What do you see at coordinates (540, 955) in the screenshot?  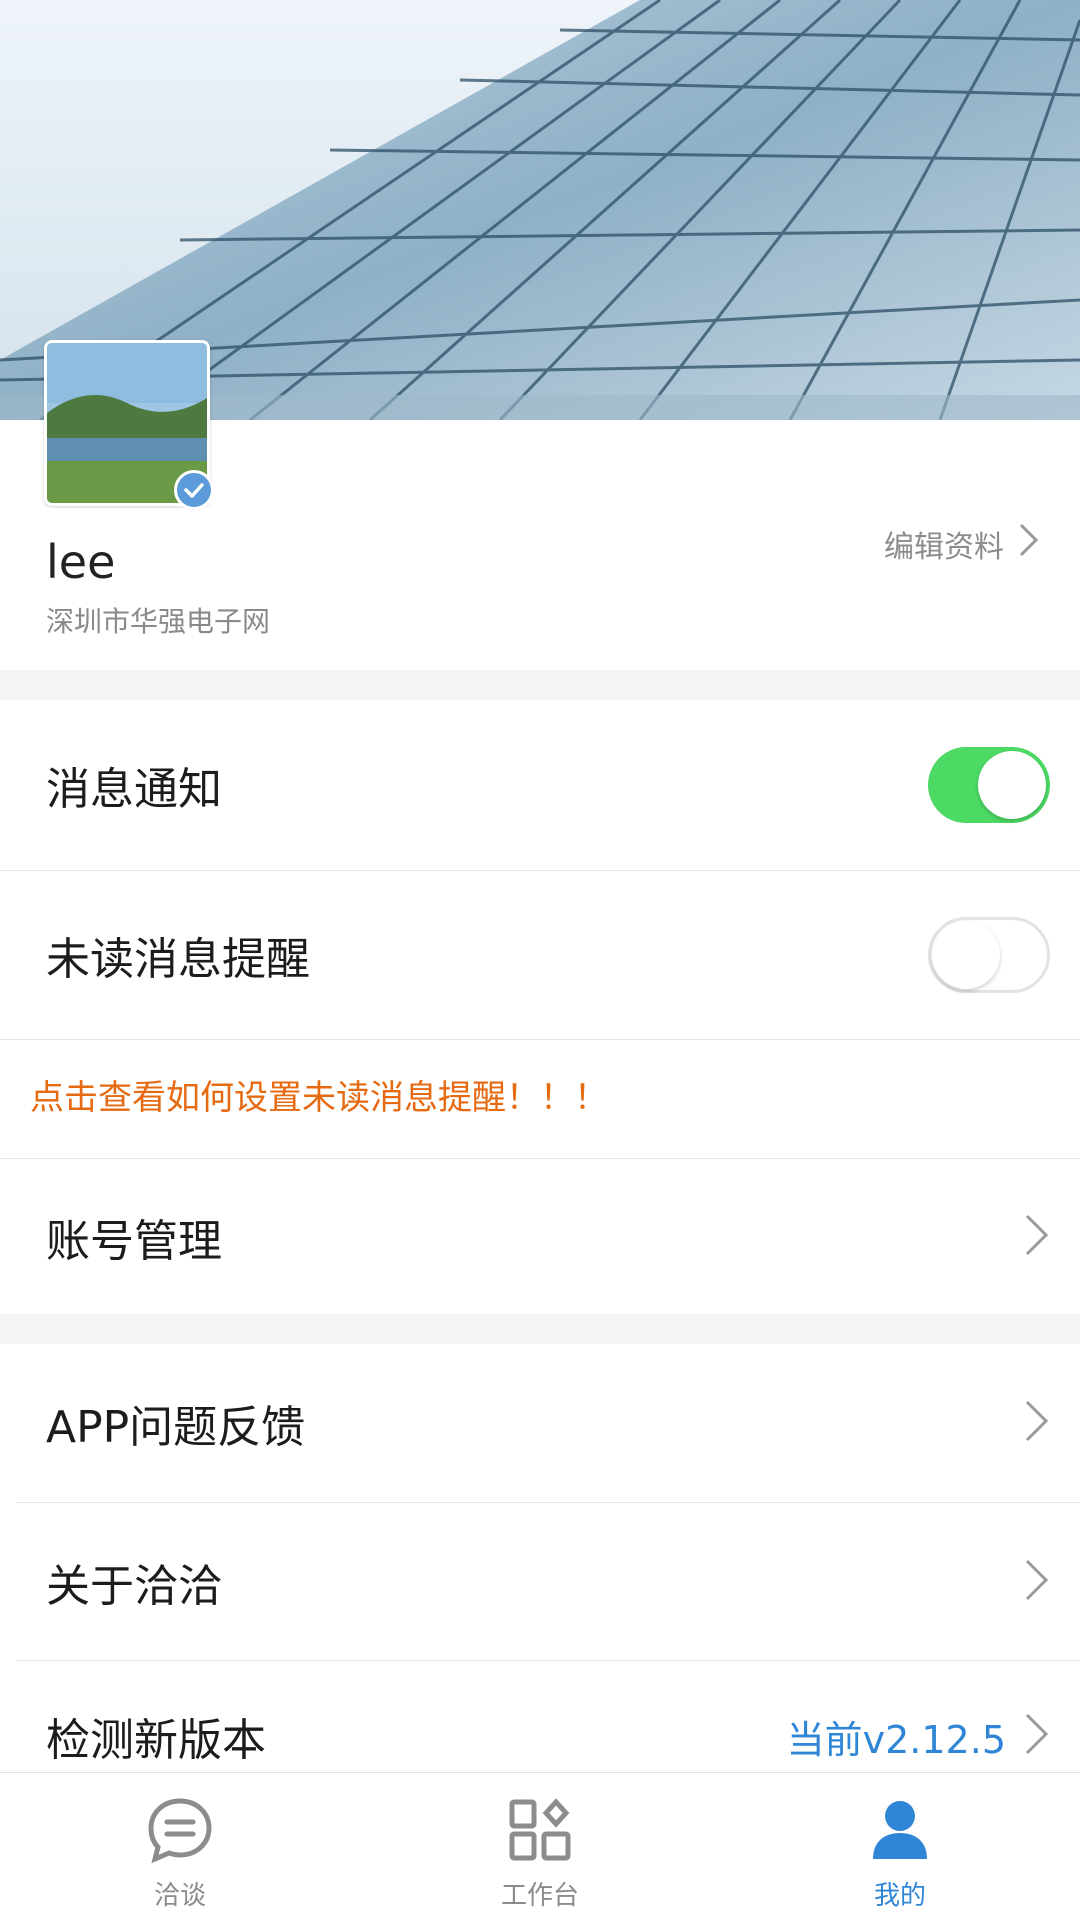 I see `unread-reminder-row: 未读消息提醒` at bounding box center [540, 955].